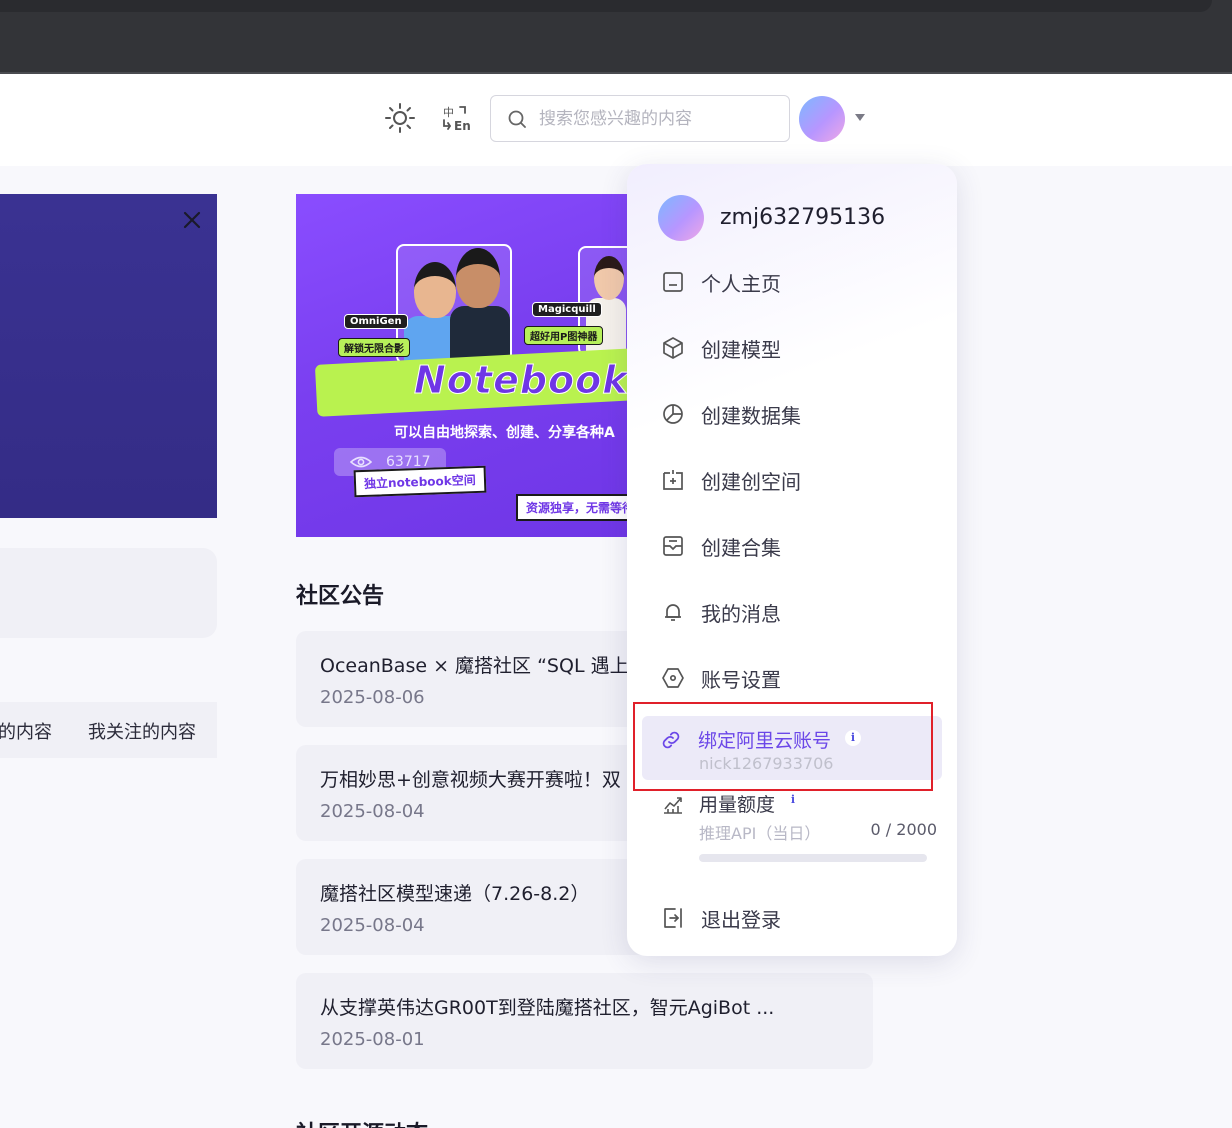  What do you see at coordinates (571, 507) in the screenshot?
I see `banner-button: 资源独享，无需等待` at bounding box center [571, 507].